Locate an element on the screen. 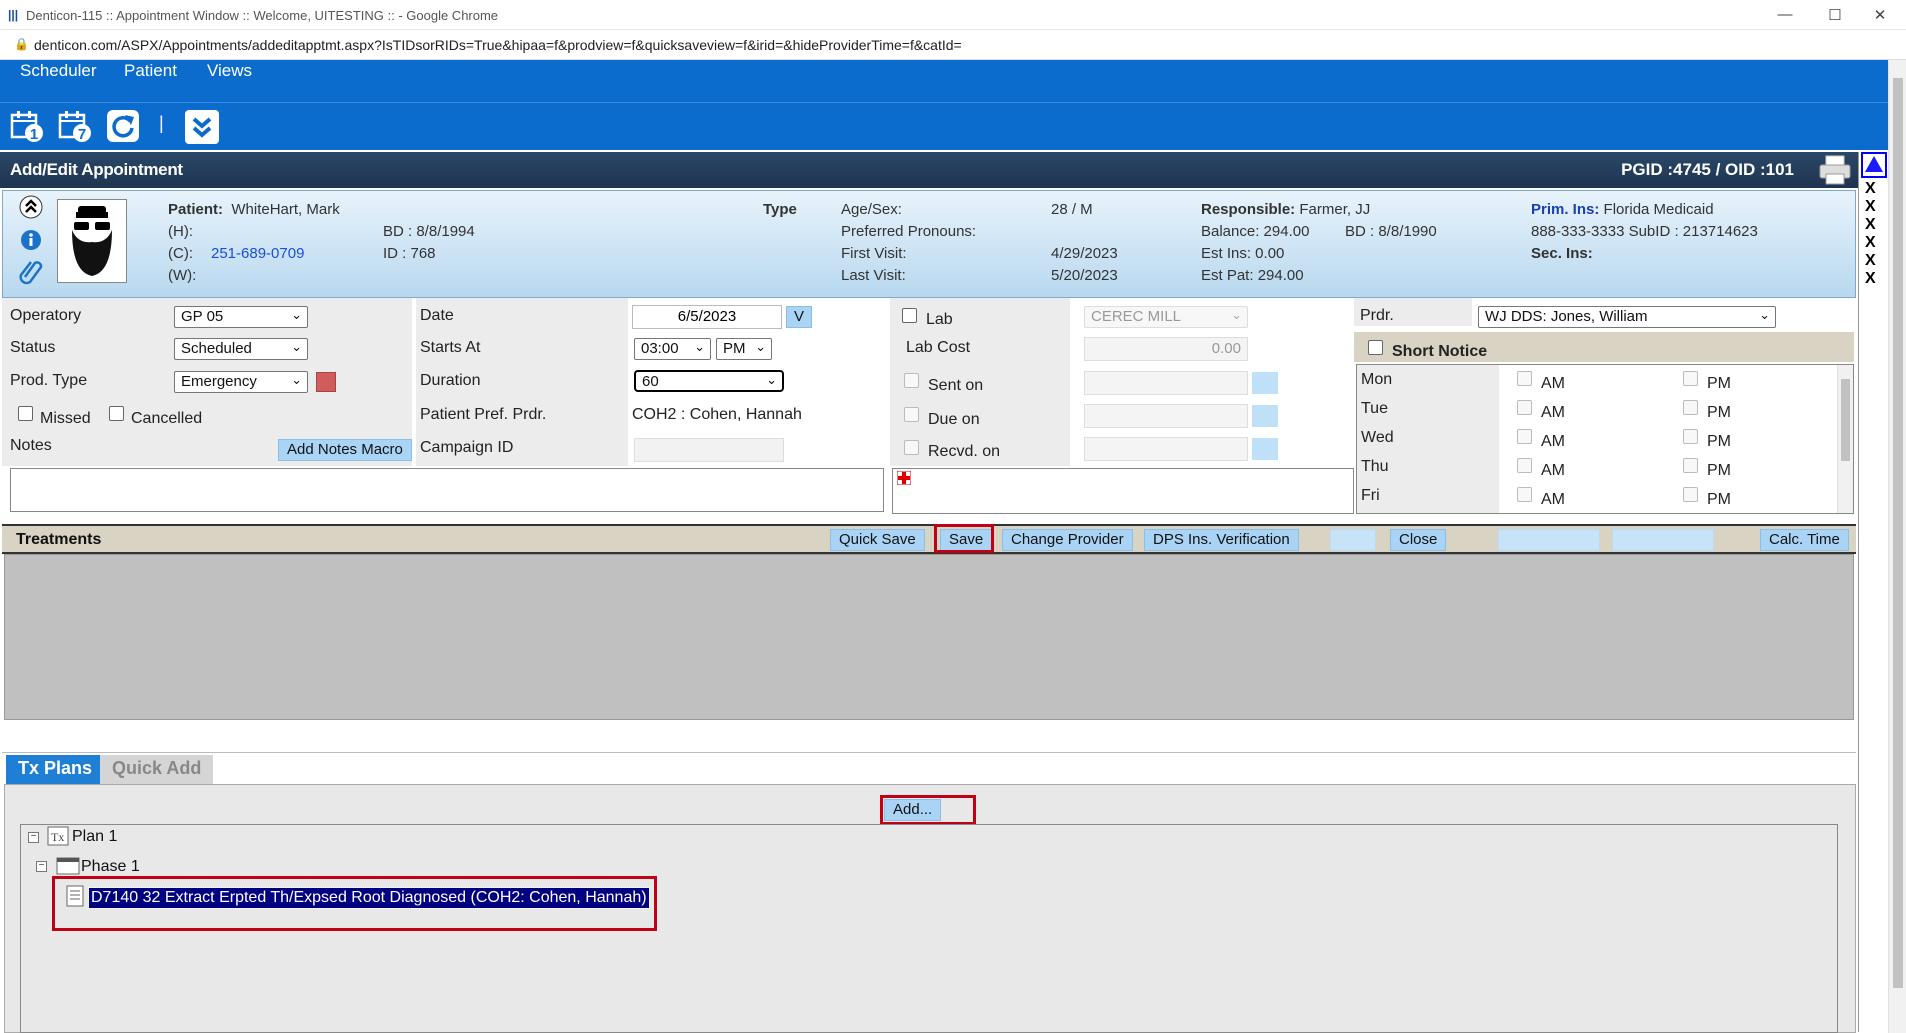 The width and height of the screenshot is (1906, 1033). calendar-week-icon: 7 is located at coordinates (76, 127).